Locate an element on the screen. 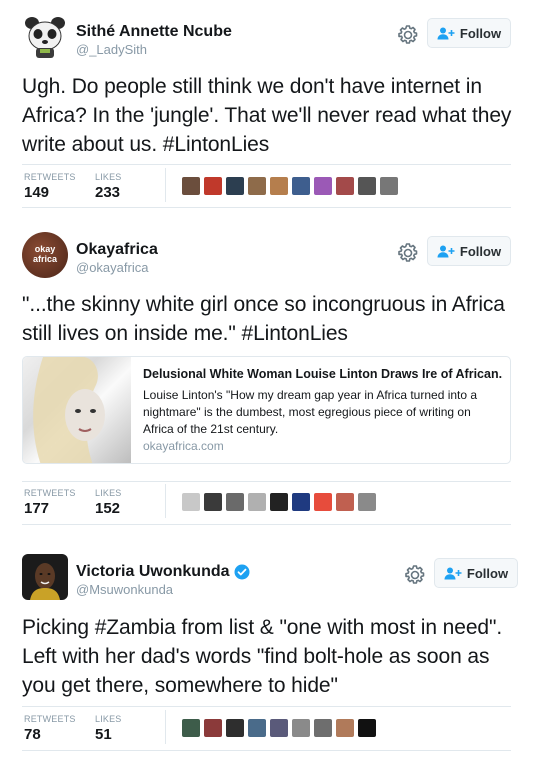 The height and width of the screenshot is (761, 533). avatar-logo-text: okay africa is located at coordinates (45, 254).